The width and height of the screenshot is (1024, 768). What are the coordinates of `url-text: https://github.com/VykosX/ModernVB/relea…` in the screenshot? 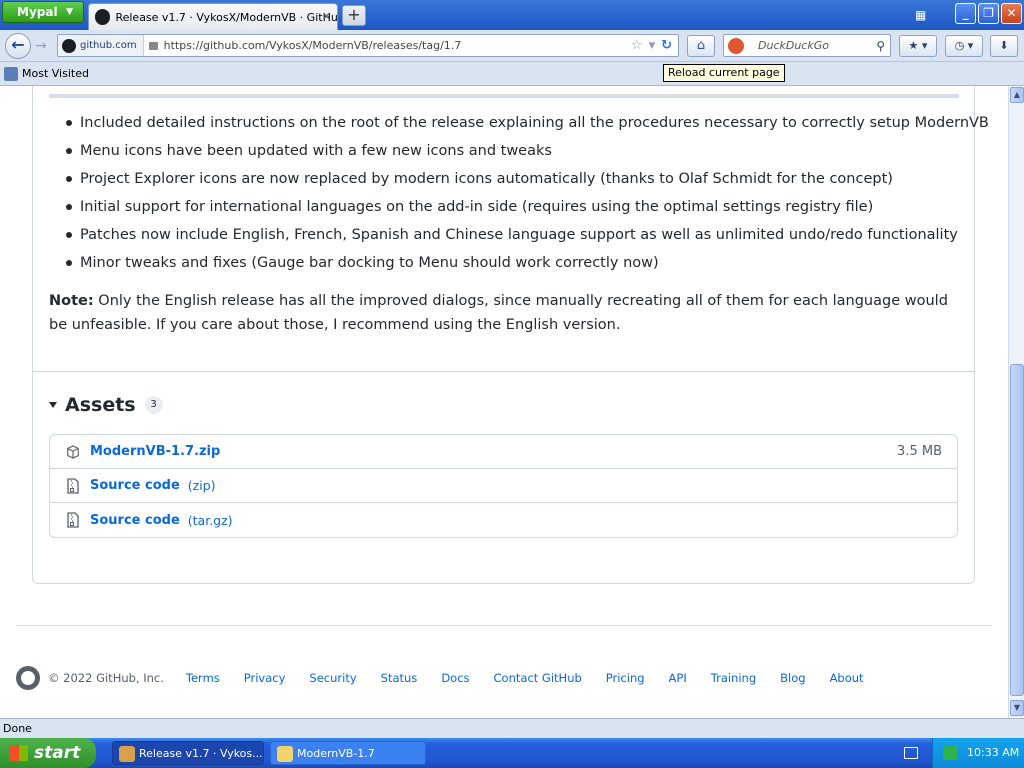 It's located at (397, 45).